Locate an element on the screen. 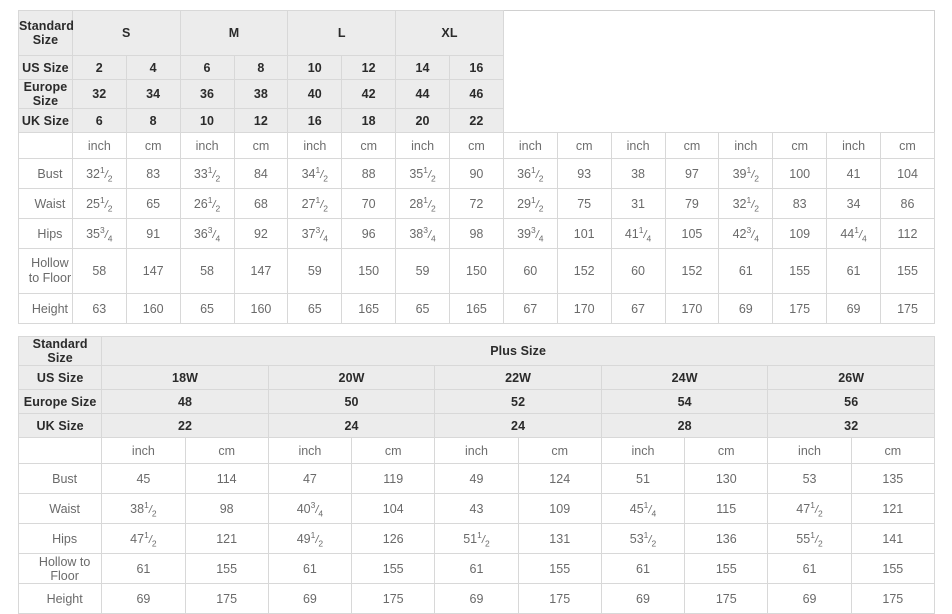 The image size is (952, 614). measurement-value-cell: 92 is located at coordinates (261, 233).